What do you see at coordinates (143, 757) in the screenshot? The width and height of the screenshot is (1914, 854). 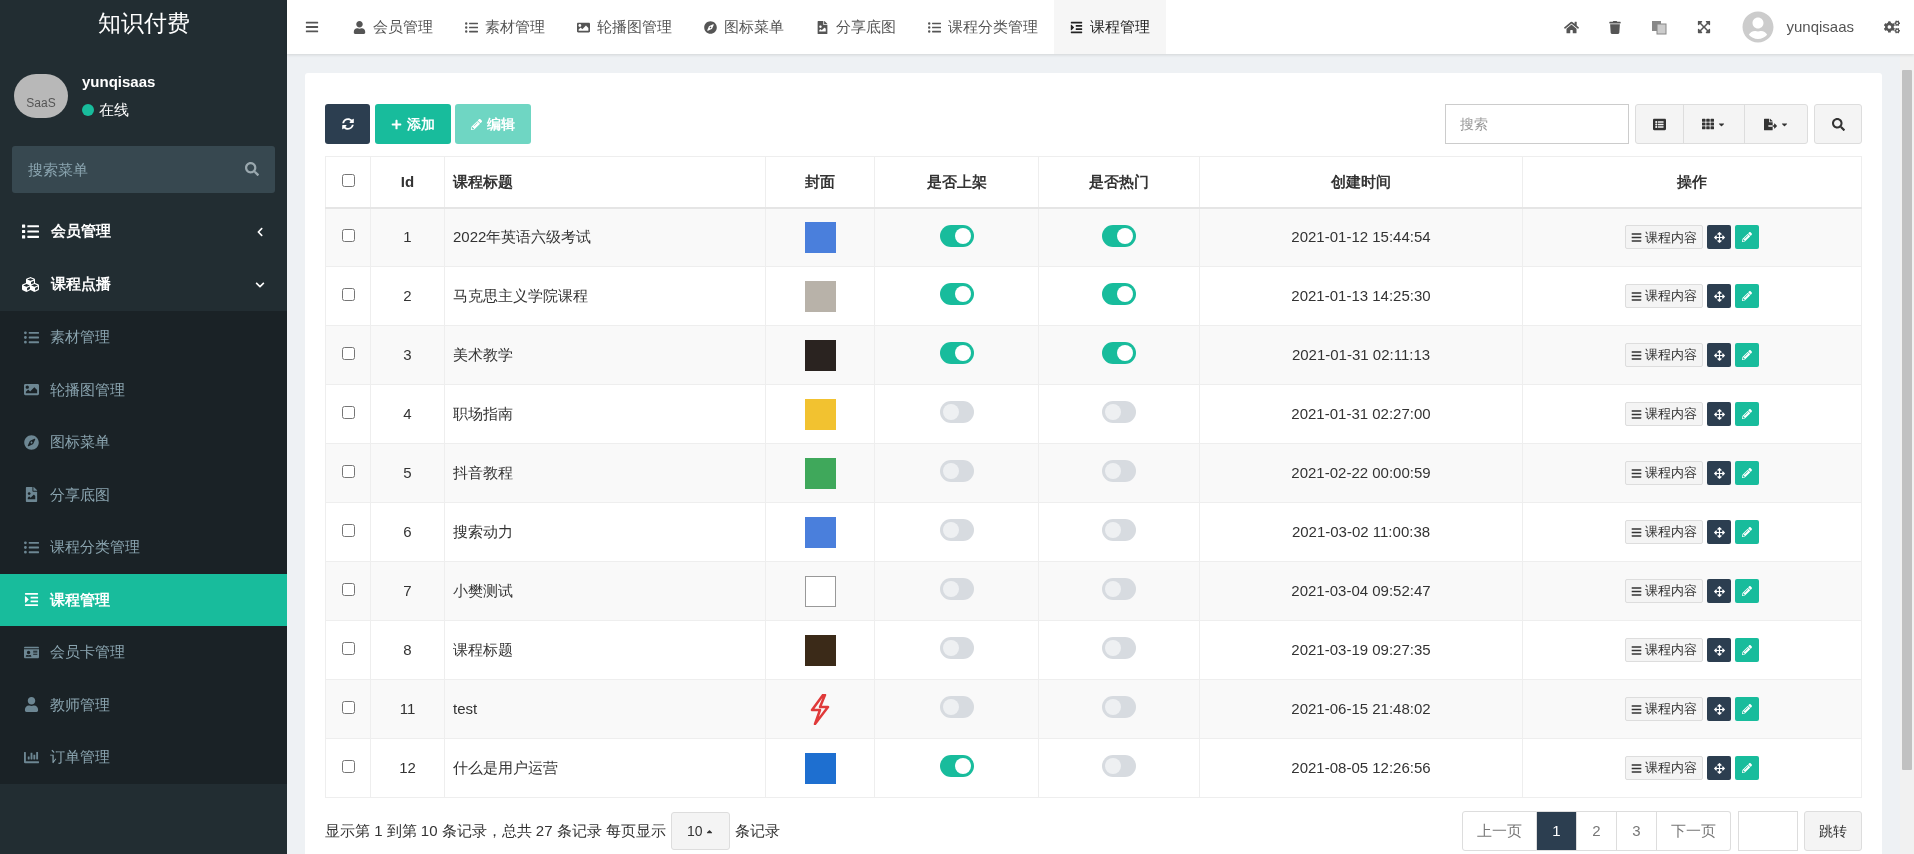 I see `sidebar-subitem: 订单管理` at bounding box center [143, 757].